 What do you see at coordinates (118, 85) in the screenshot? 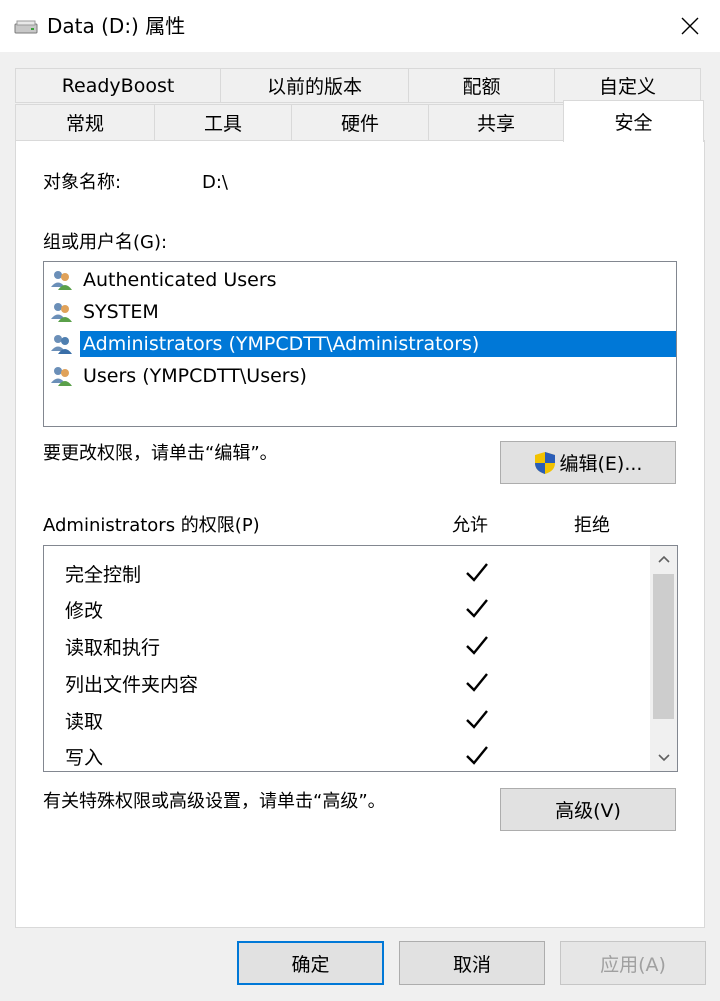
I see `tab-readyboost: ReadyBoost` at bounding box center [118, 85].